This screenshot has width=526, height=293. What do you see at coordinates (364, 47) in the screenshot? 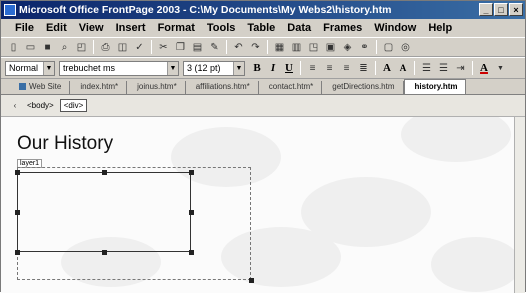
I see `hyperlink-icon: ⚭` at bounding box center [364, 47].